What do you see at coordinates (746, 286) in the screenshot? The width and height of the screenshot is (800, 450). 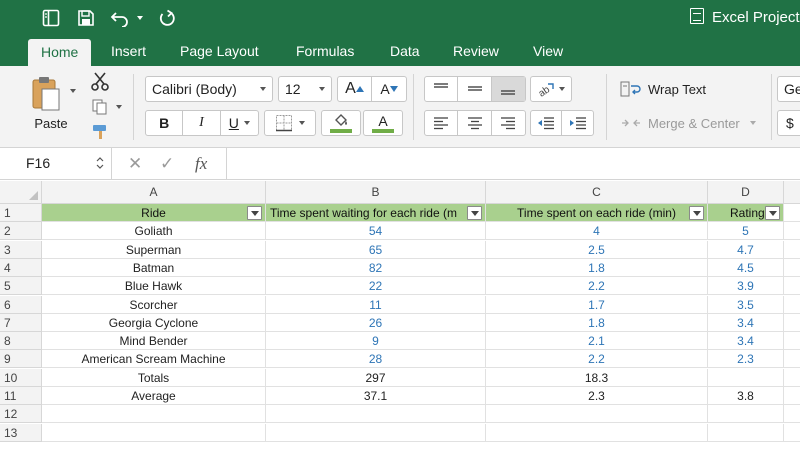 I see `grid-cell: 3.9` at bounding box center [746, 286].